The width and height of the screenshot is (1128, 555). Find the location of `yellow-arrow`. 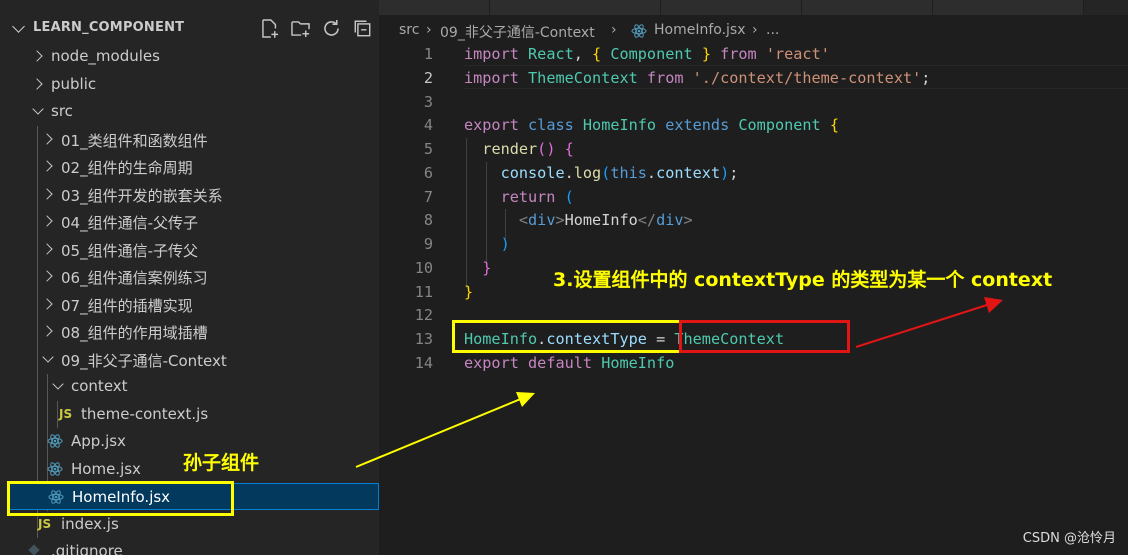

yellow-arrow is located at coordinates (445, 430).